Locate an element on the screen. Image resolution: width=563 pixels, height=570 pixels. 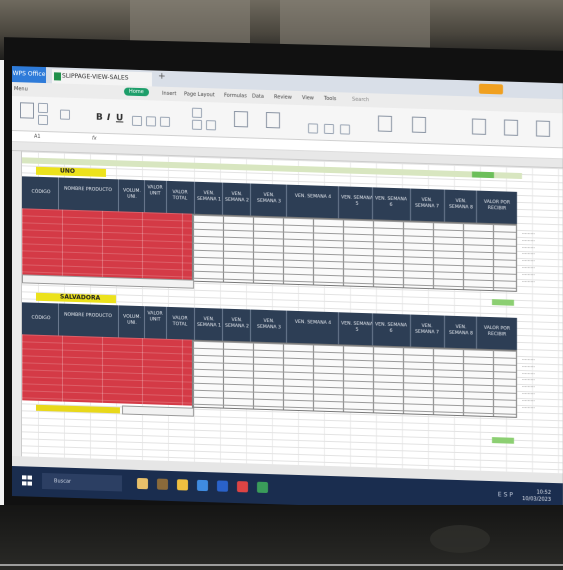
wrap-text-icon is located at coordinates (273, 120).